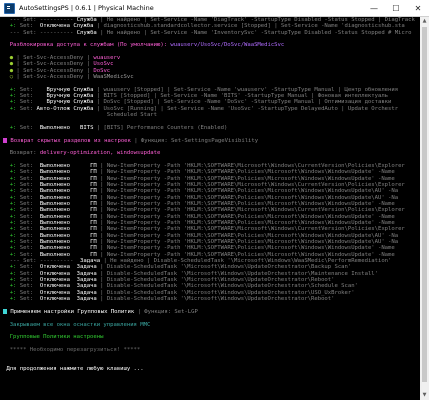 The height and width of the screenshot is (400, 429). What do you see at coordinates (227, 45) in the screenshot?
I see `console-text: wuauserv/UsoSvc/DoSvc/WaaSMedicSvc` at bounding box center [227, 45].